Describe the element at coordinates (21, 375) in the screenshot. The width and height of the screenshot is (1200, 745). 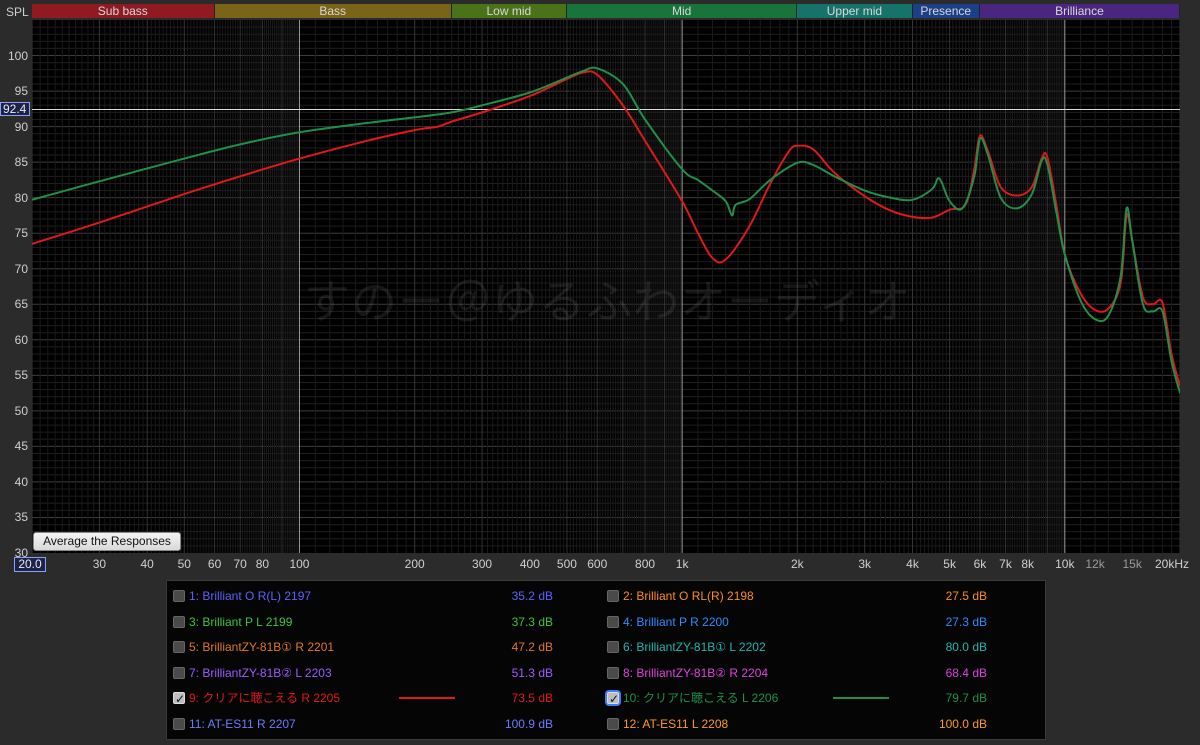
I see `y-tick-label: 55` at that location.